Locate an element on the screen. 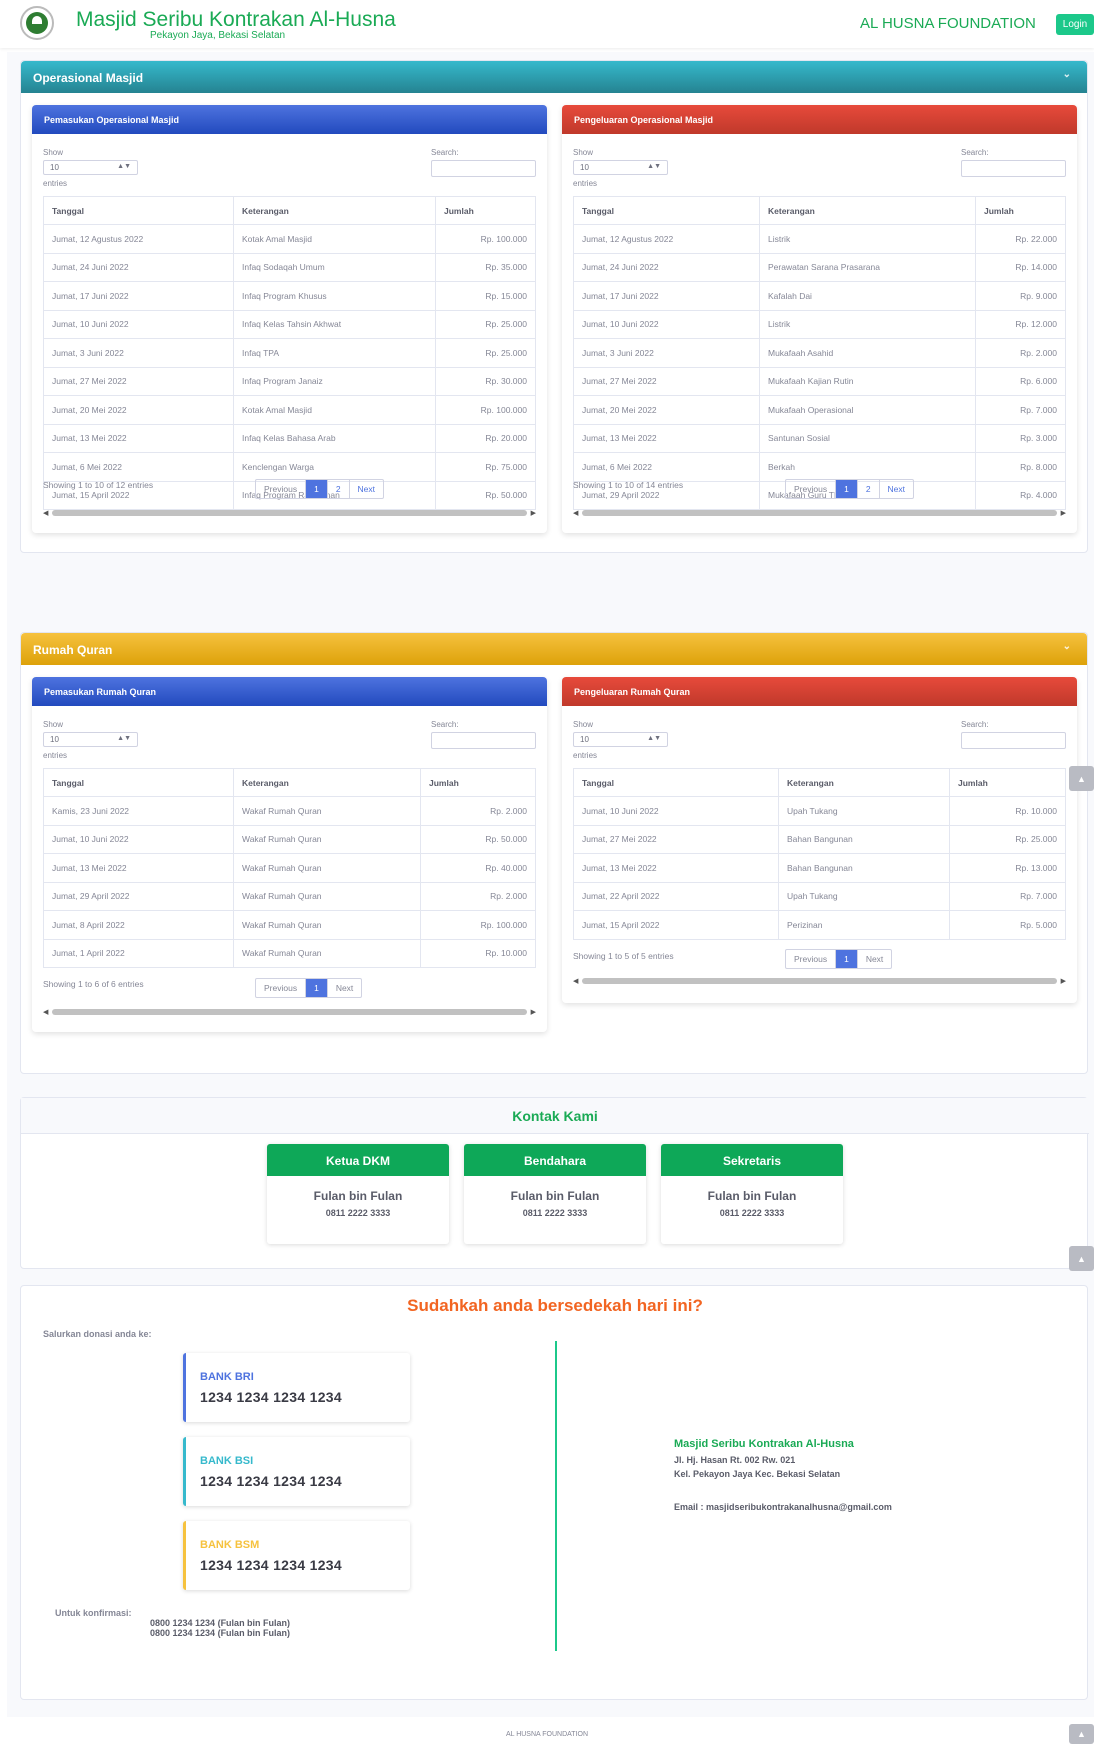  op-income-title: Pemasukan Operasional Masjid is located at coordinates (289, 119).